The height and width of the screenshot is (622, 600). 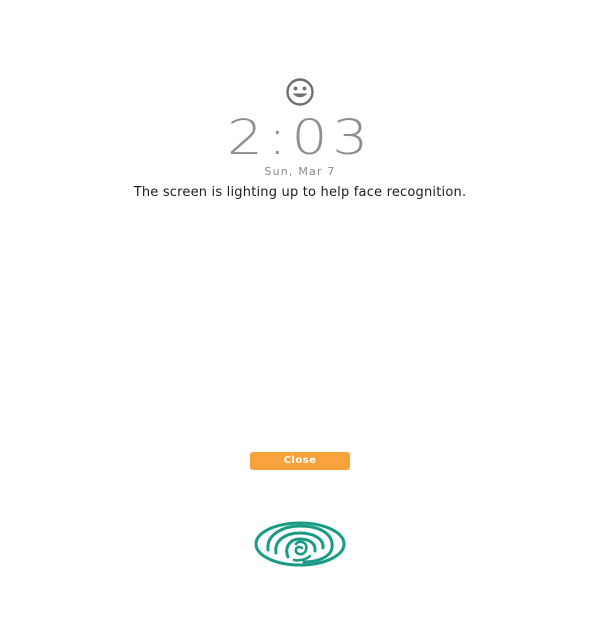 I want to click on fingerprint-icon, so click(x=300, y=544).